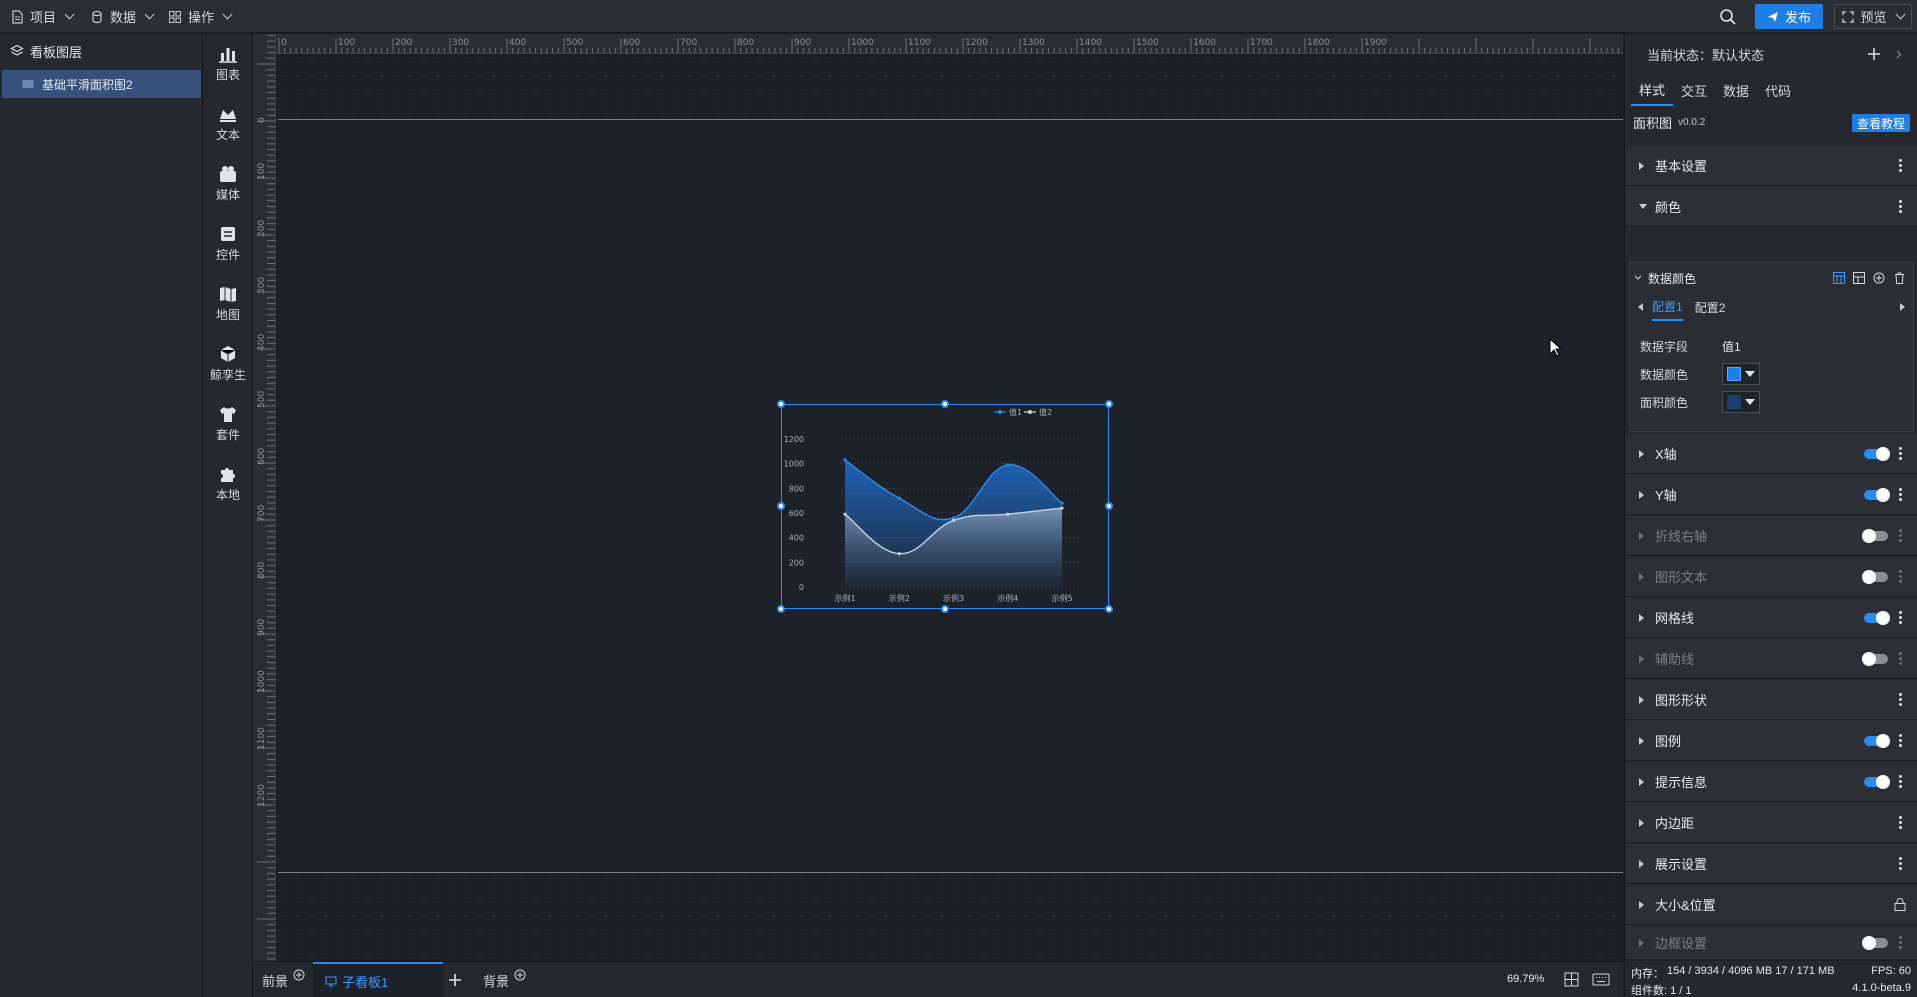 This screenshot has height=997, width=1917. I want to click on legend-toggle, so click(1877, 740).